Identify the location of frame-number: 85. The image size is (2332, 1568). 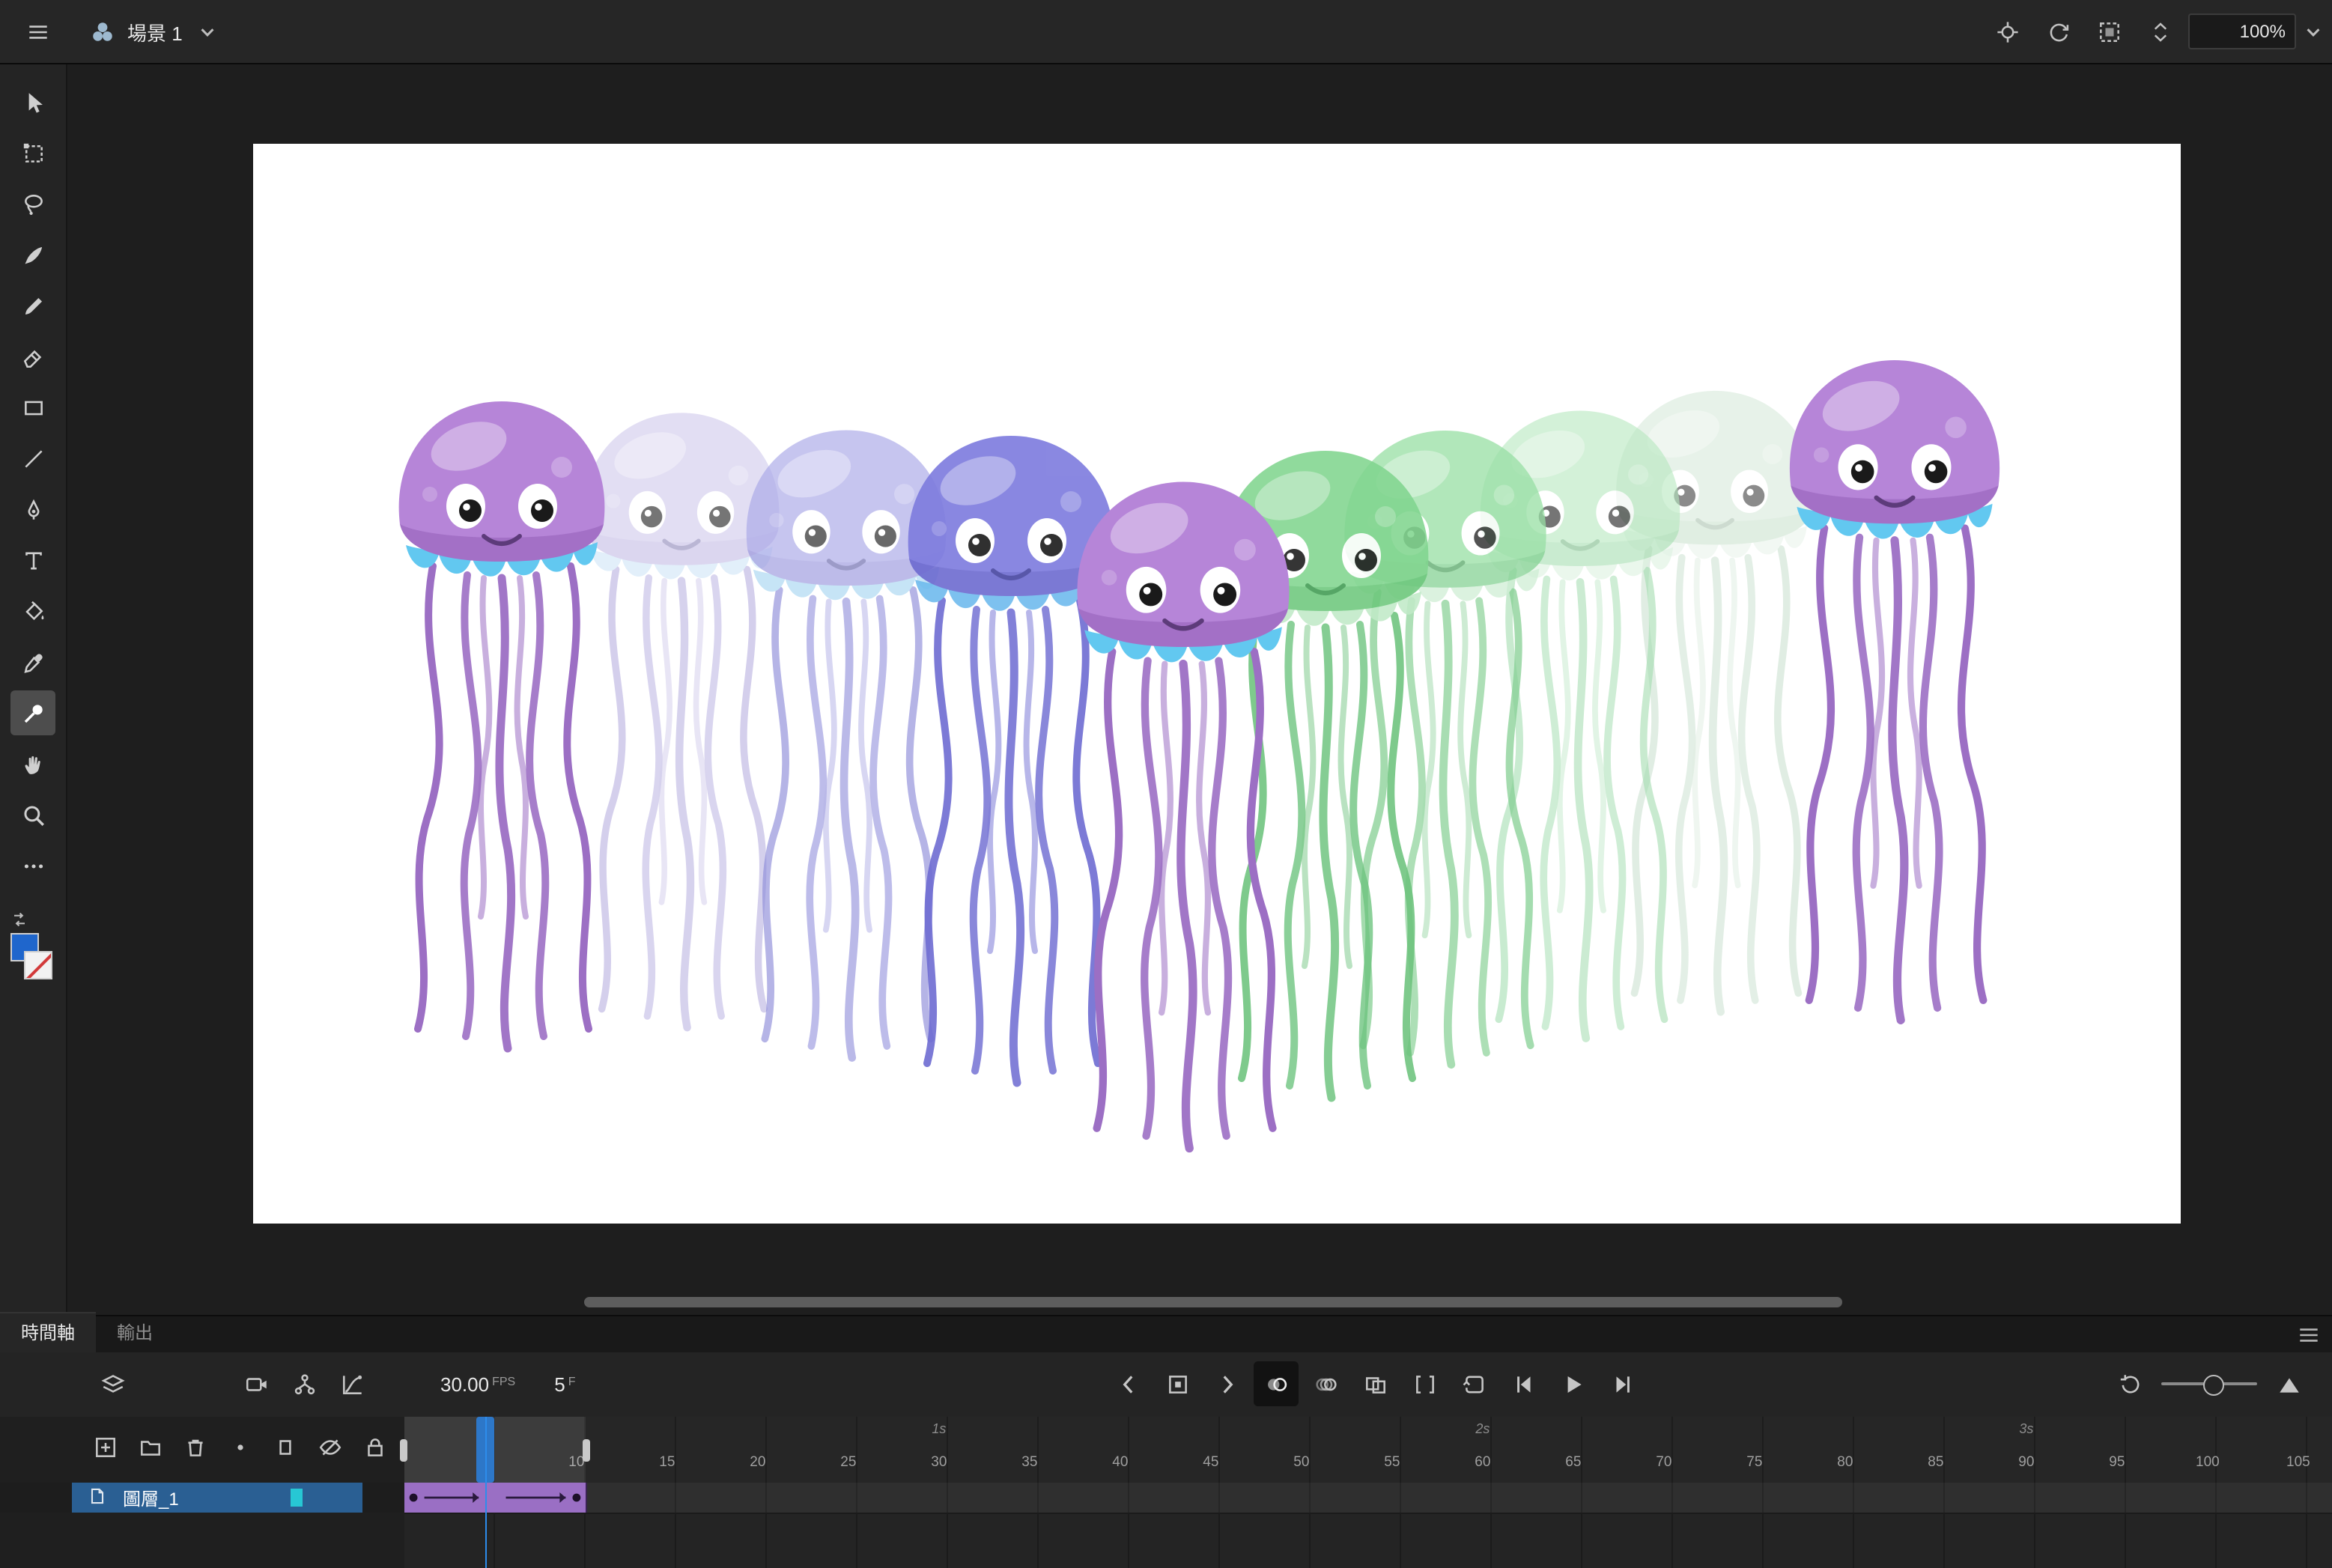
(1936, 1462).